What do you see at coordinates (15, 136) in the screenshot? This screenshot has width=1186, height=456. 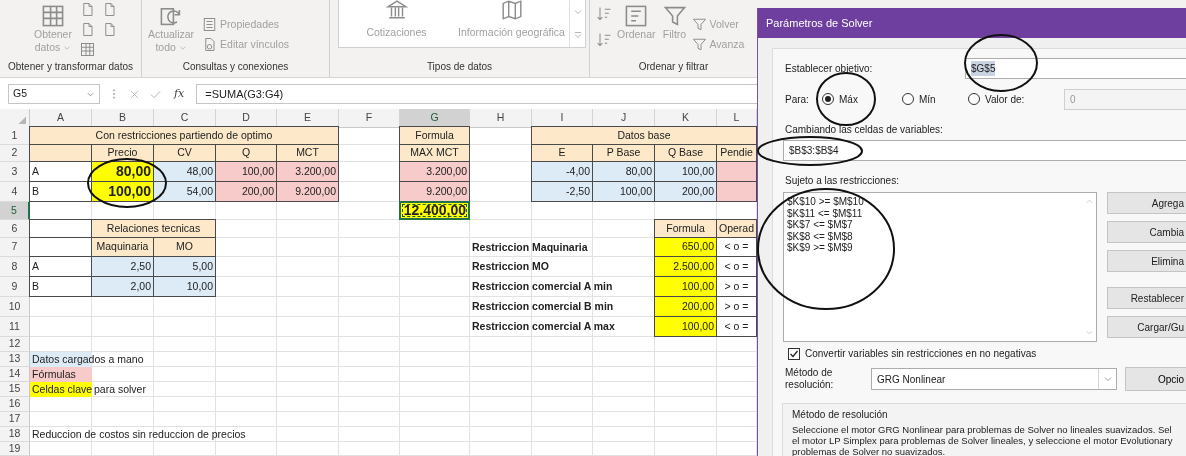 I see `row-header: 1` at bounding box center [15, 136].